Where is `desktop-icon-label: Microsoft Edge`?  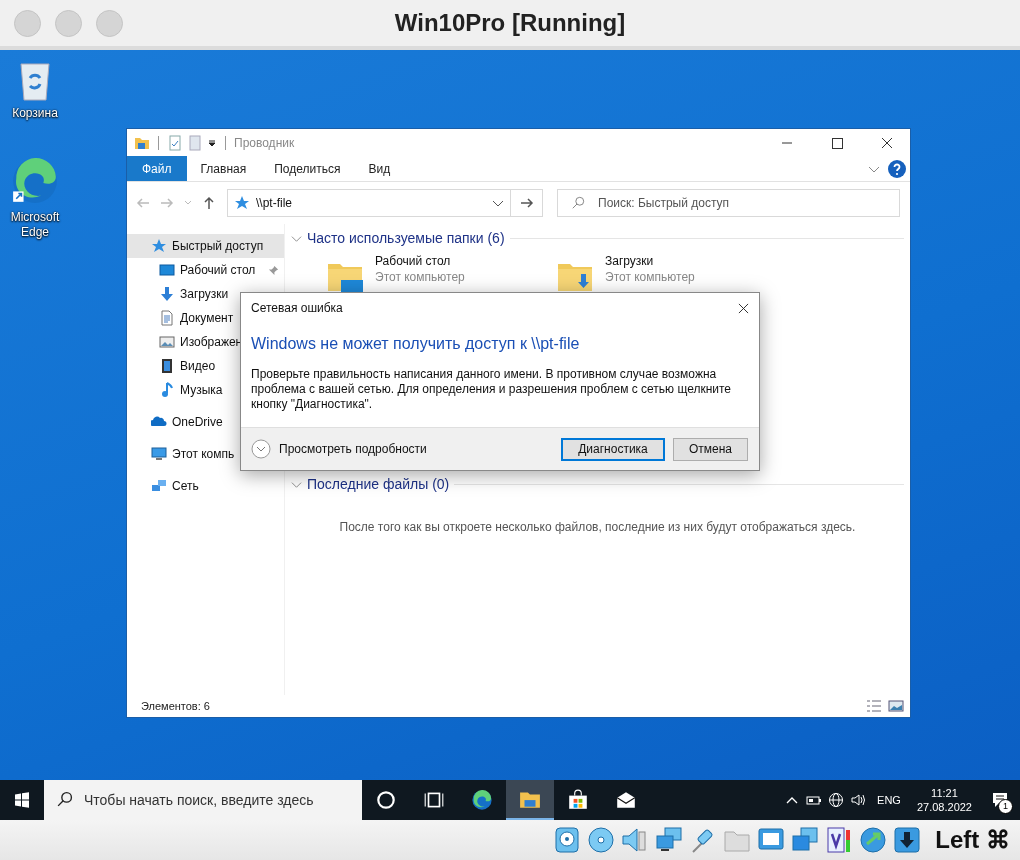 desktop-icon-label: Microsoft Edge is located at coordinates (35, 225).